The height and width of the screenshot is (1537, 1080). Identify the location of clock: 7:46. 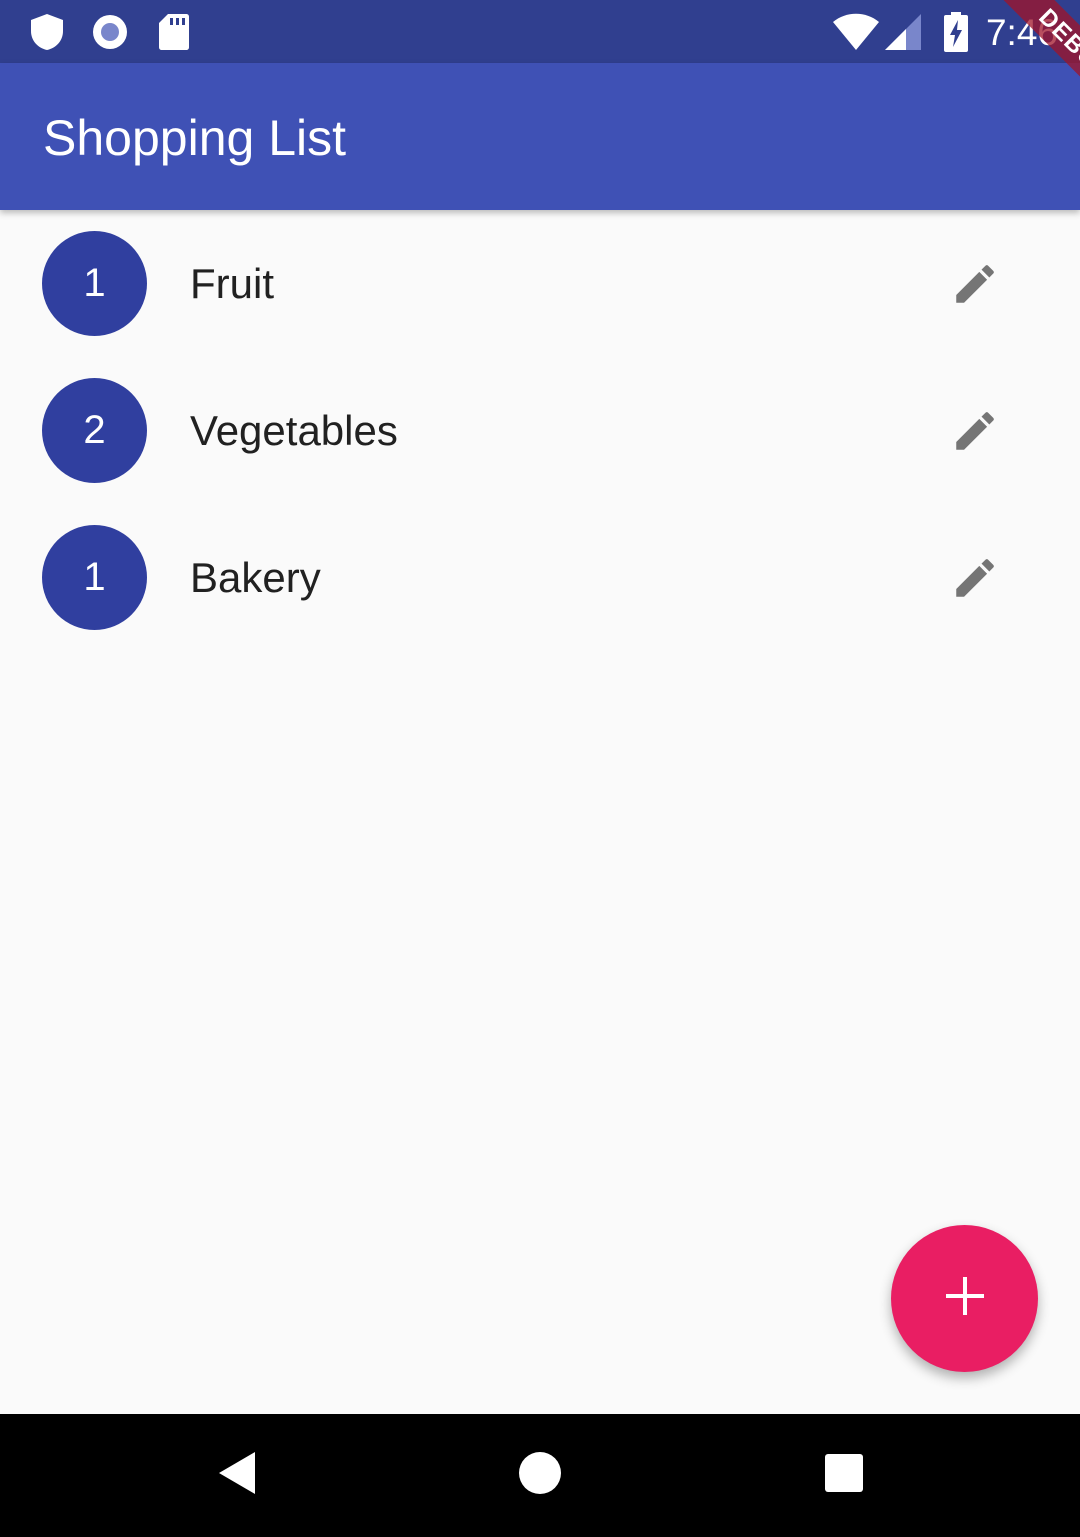
(1021, 32).